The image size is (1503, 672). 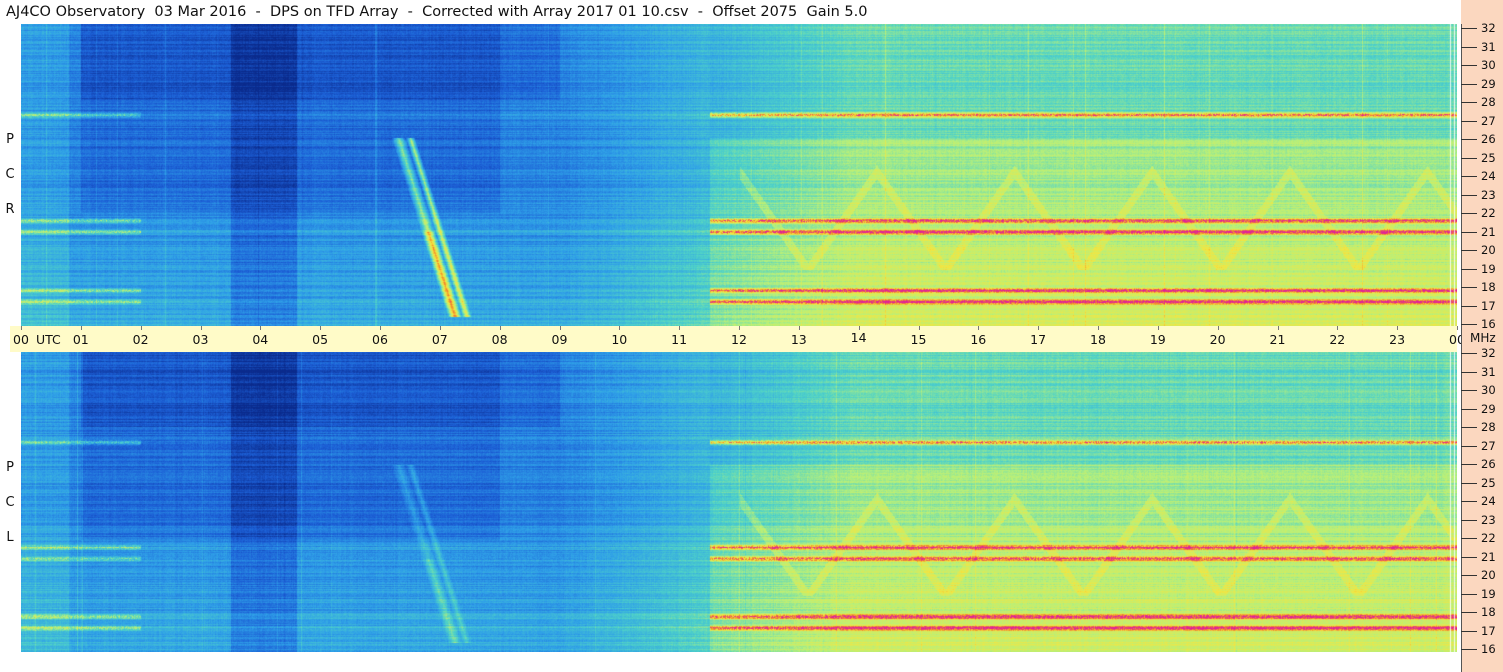 I want to click on lcp-letter-l: L, so click(x=10, y=537).